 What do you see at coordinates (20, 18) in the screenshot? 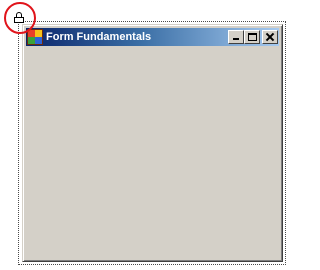
I see `highlight-circle` at bounding box center [20, 18].